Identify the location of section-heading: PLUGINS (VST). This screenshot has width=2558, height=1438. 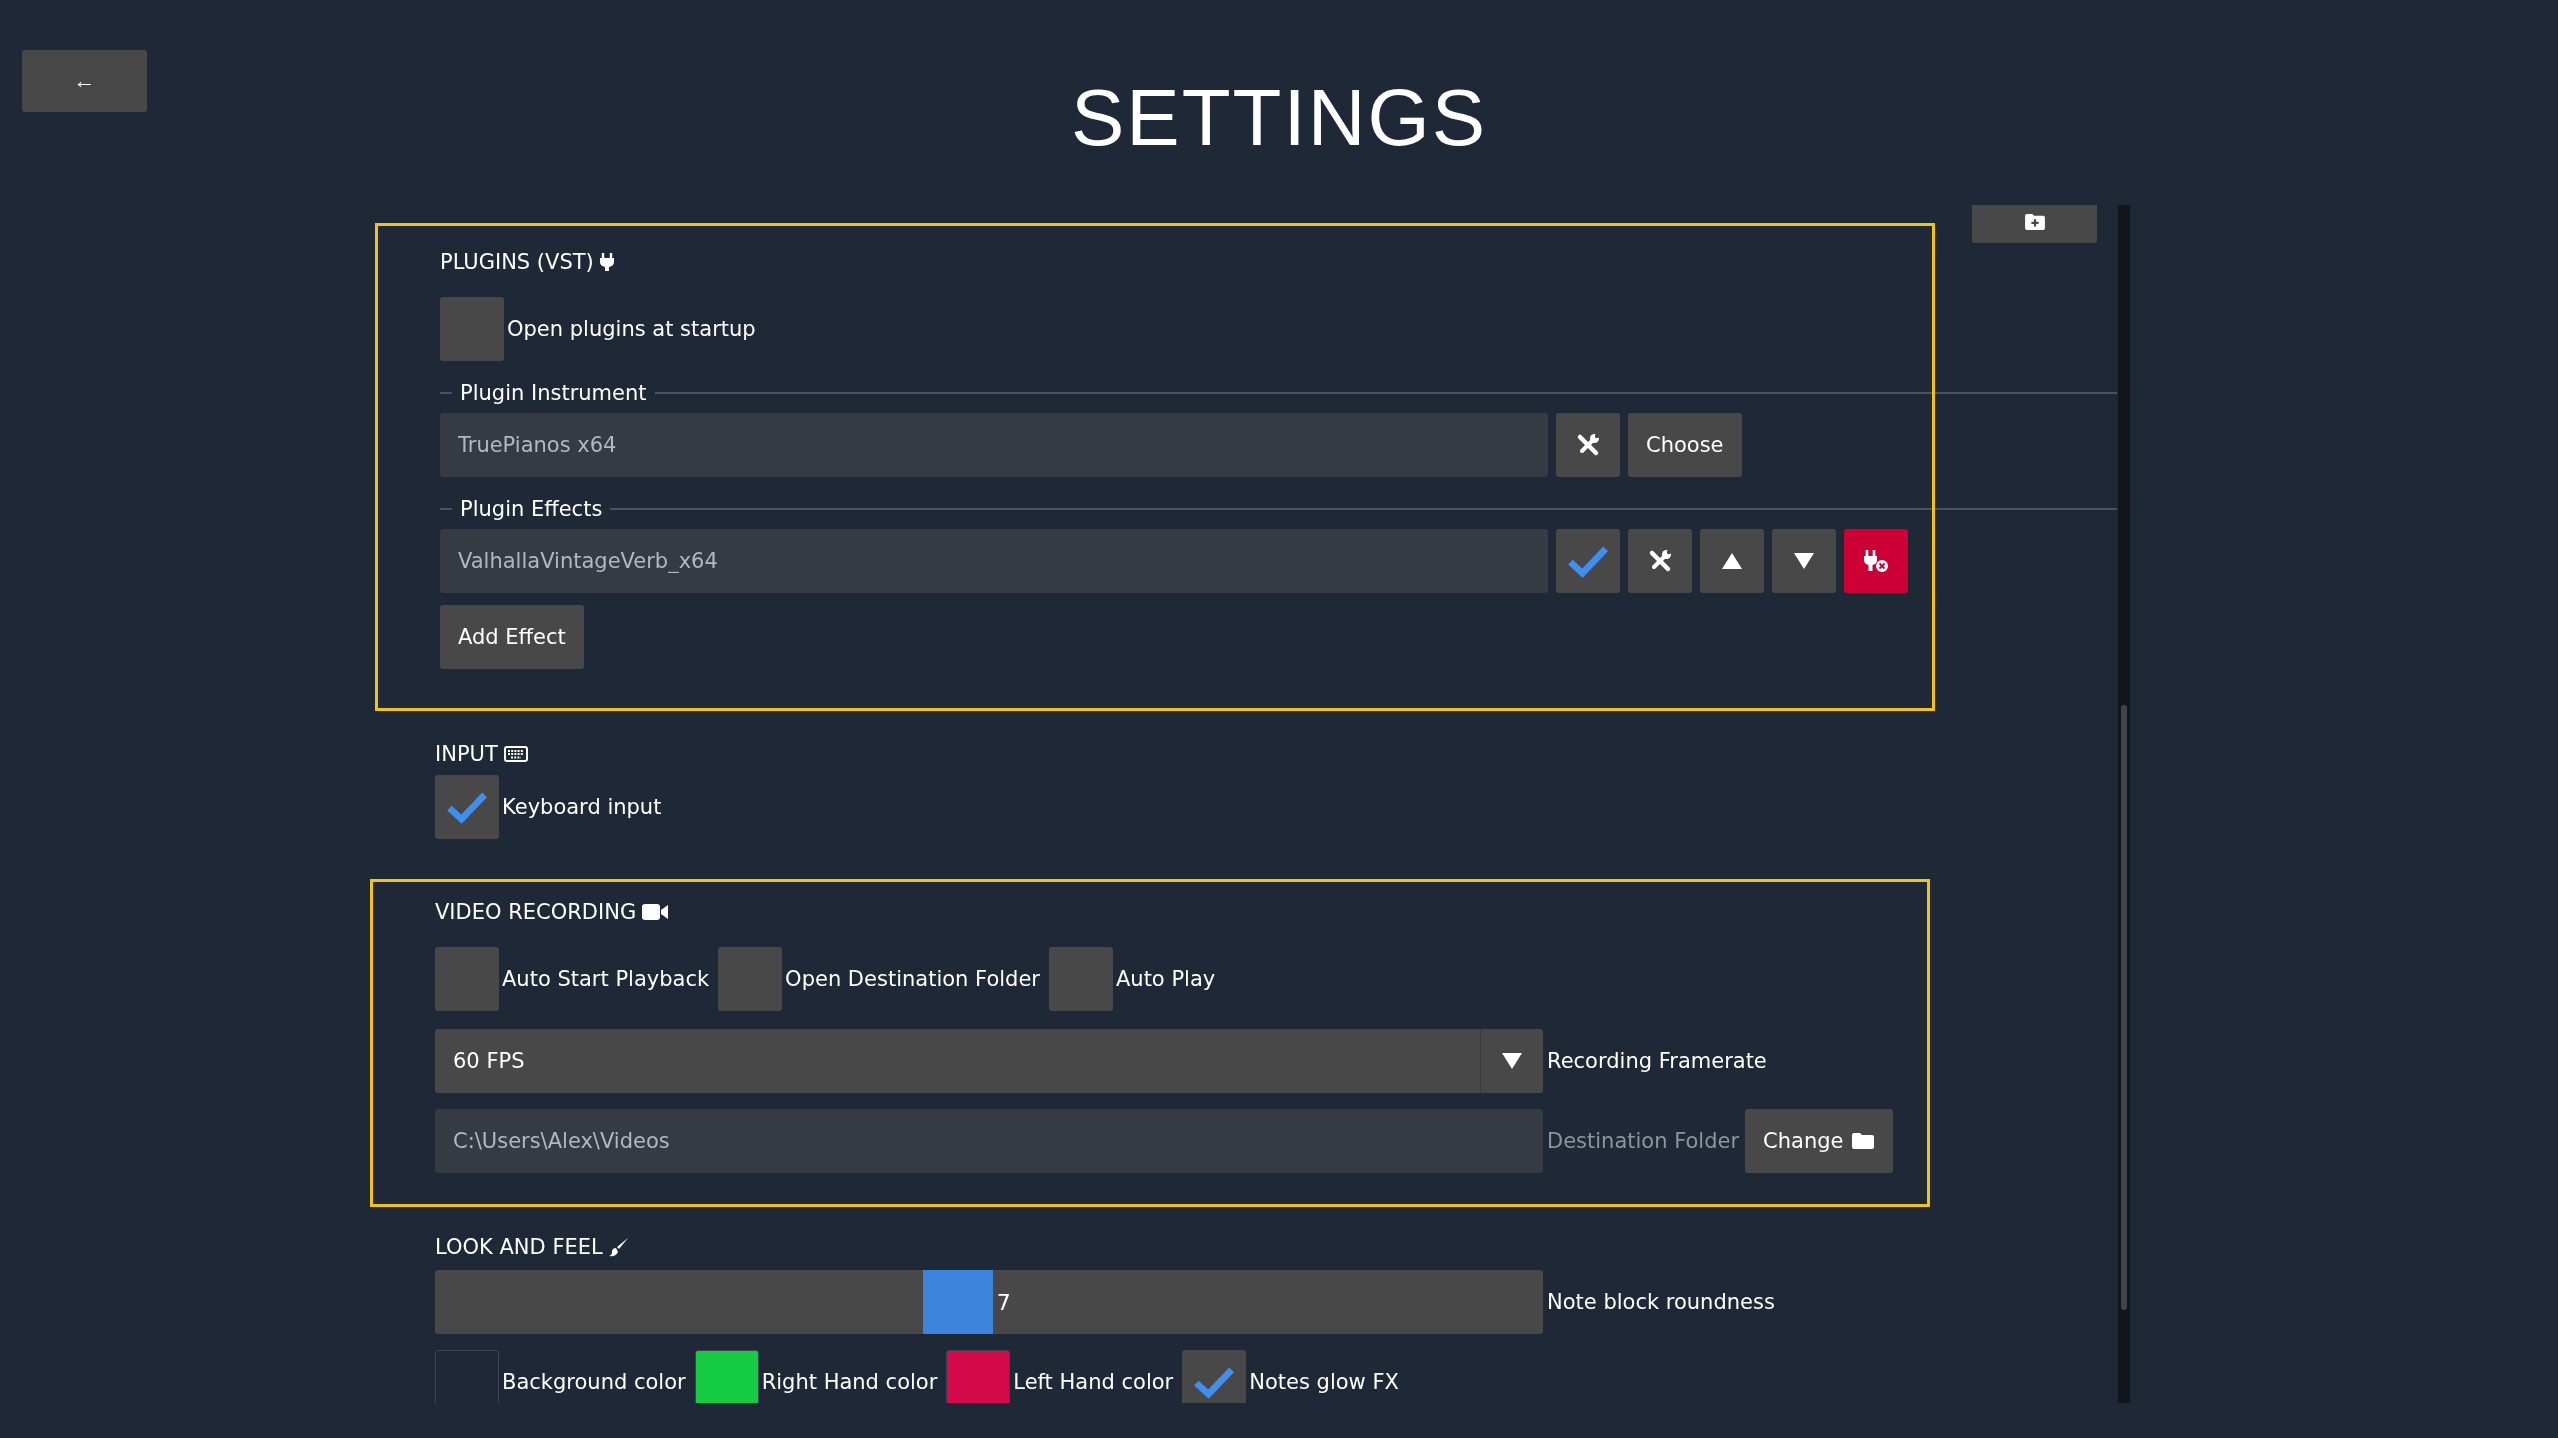
(517, 262).